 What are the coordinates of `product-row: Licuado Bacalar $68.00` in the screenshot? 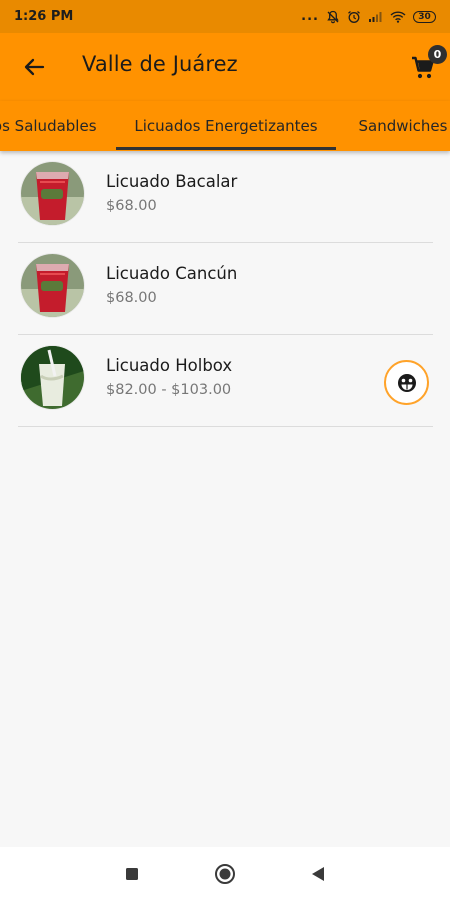 It's located at (225, 197).